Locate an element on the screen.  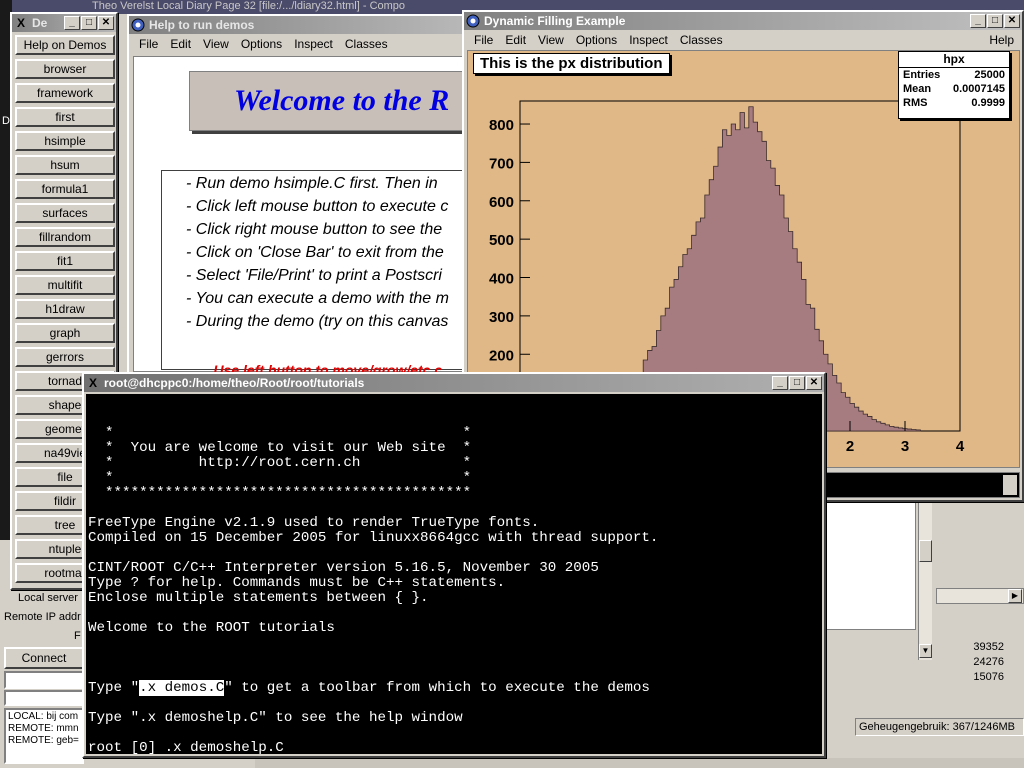
scroll-right-icon: ▶ is located at coordinates (1015, 596).